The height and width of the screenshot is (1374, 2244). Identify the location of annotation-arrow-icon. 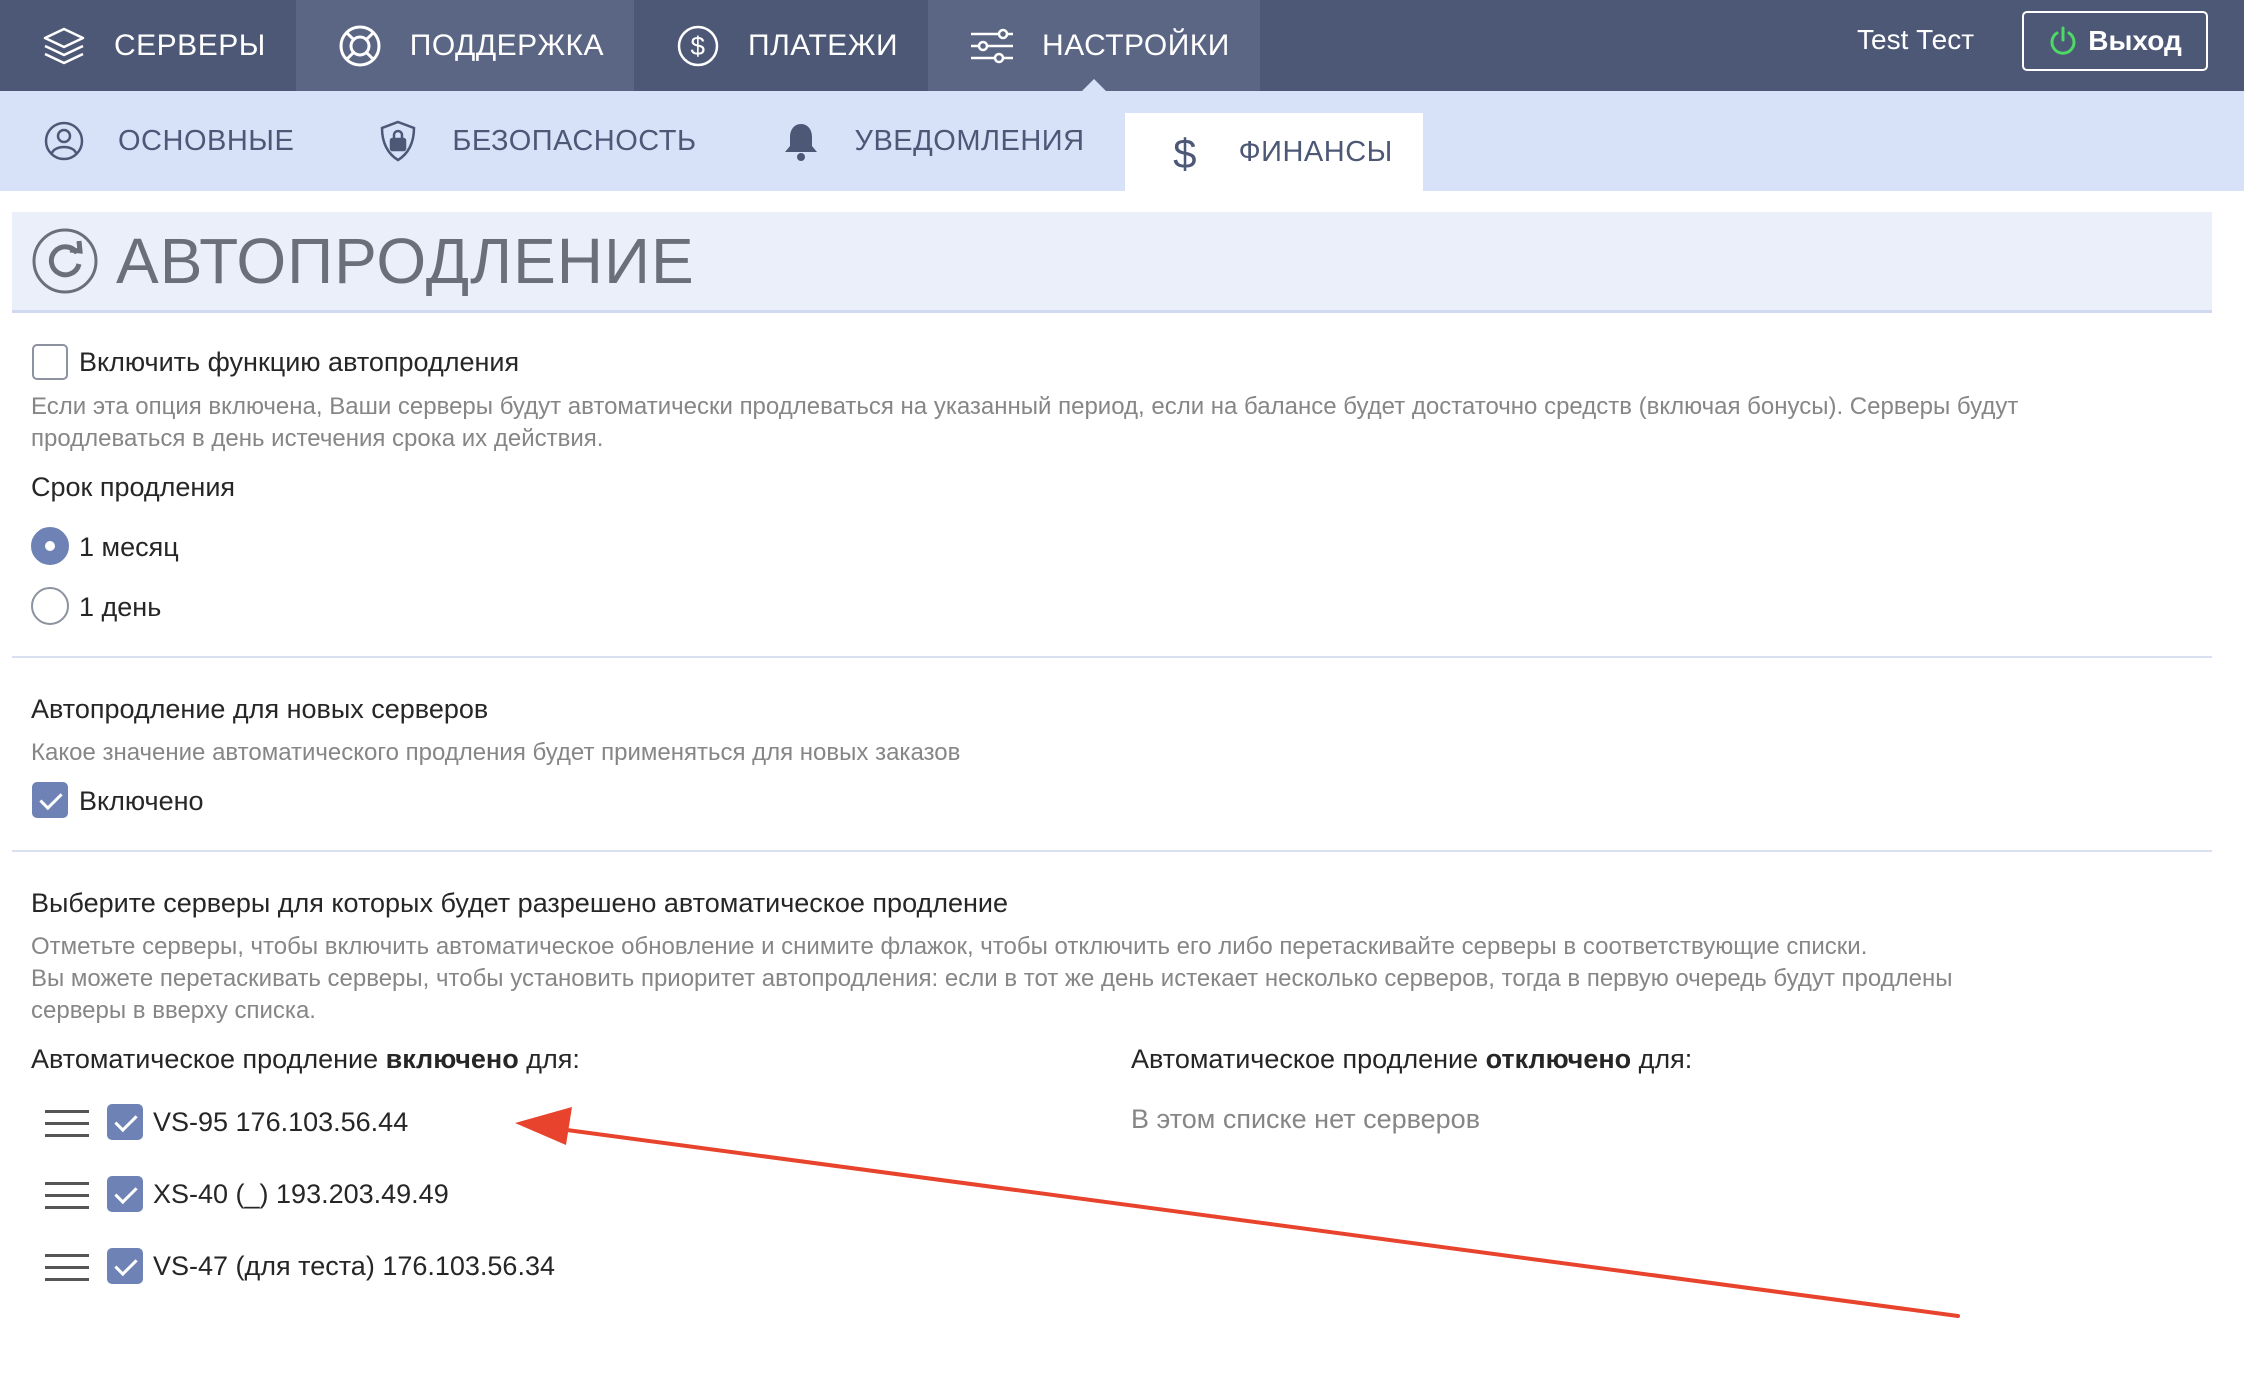
(1237, 1212).